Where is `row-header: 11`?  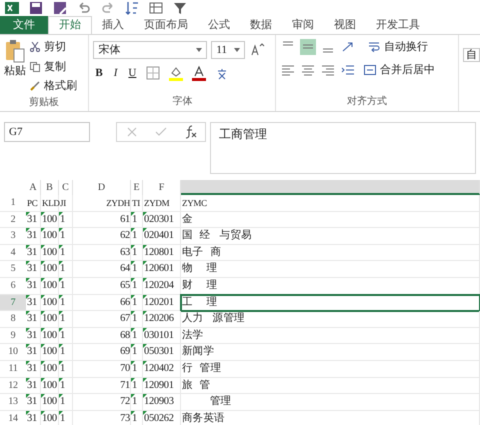
row-header: 11 is located at coordinates (13, 369).